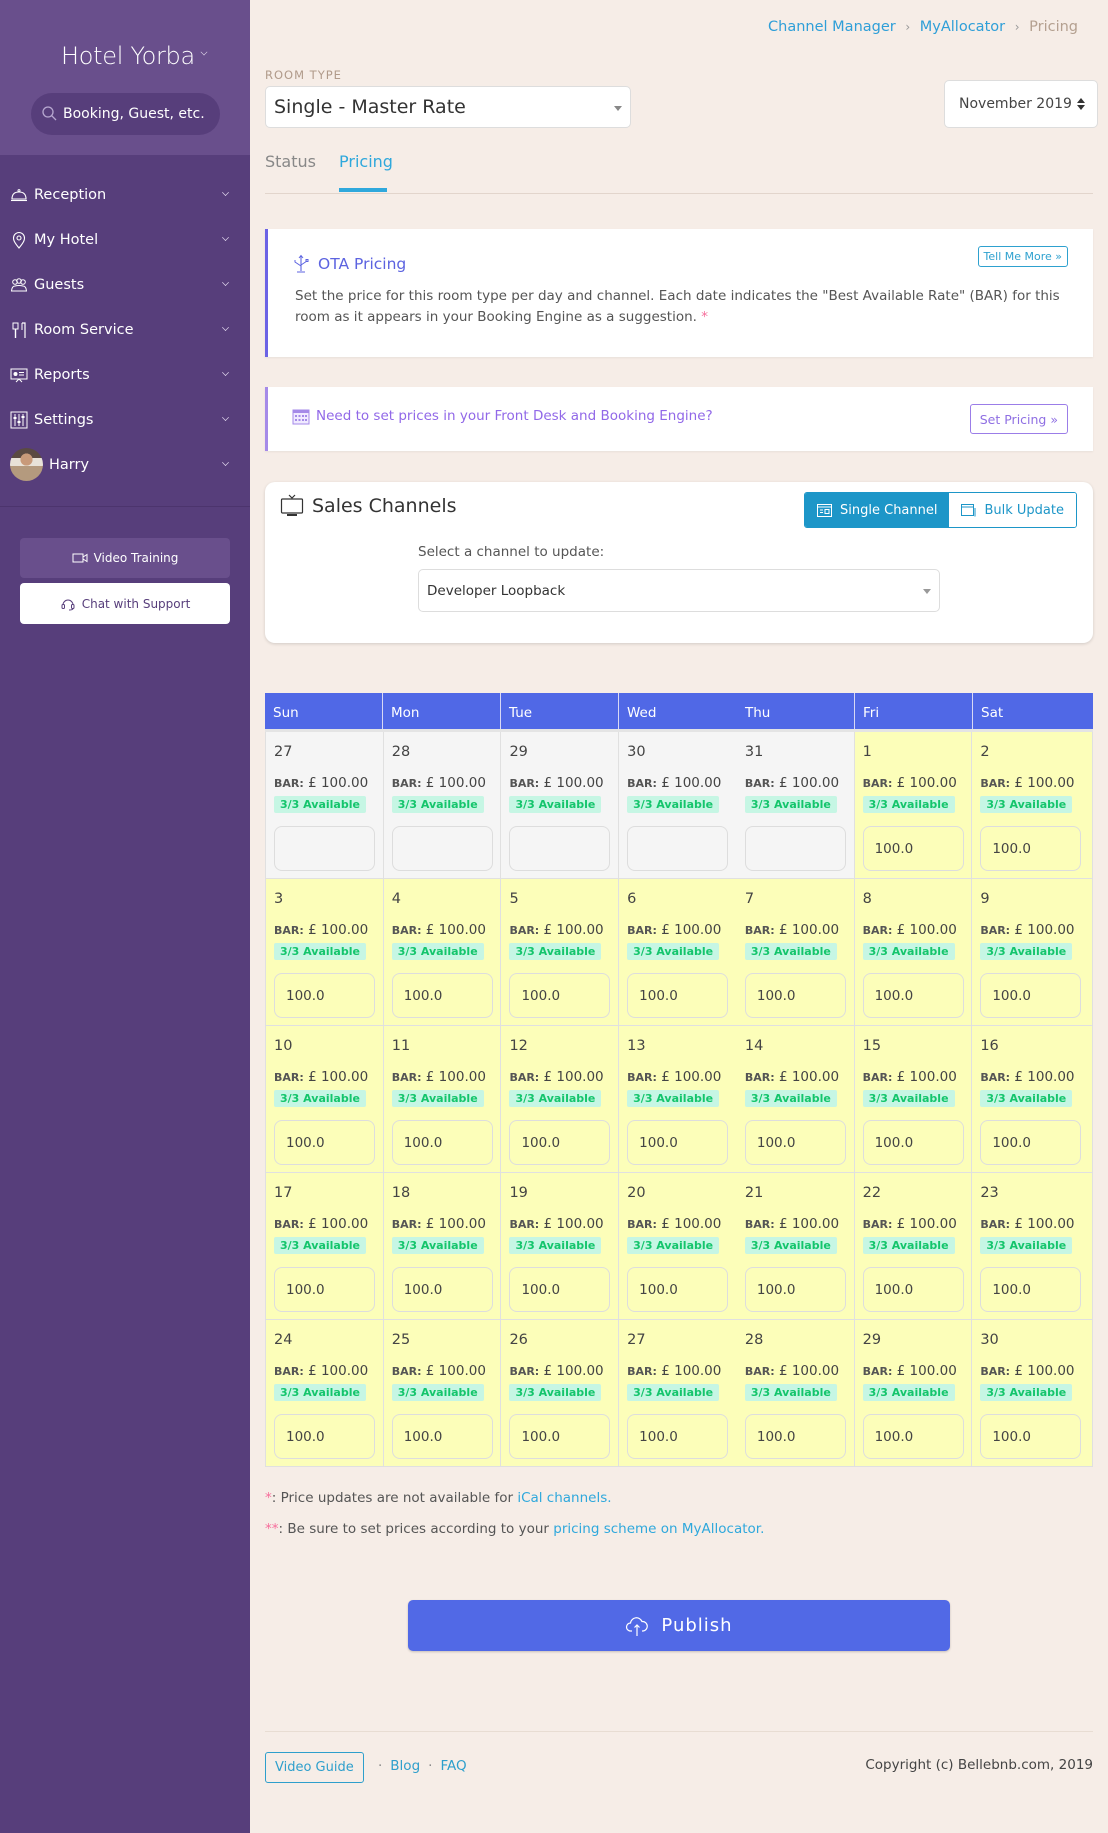 This screenshot has height=1833, width=1108. I want to click on tell-me-more-button: Tell Me More », so click(1022, 256).